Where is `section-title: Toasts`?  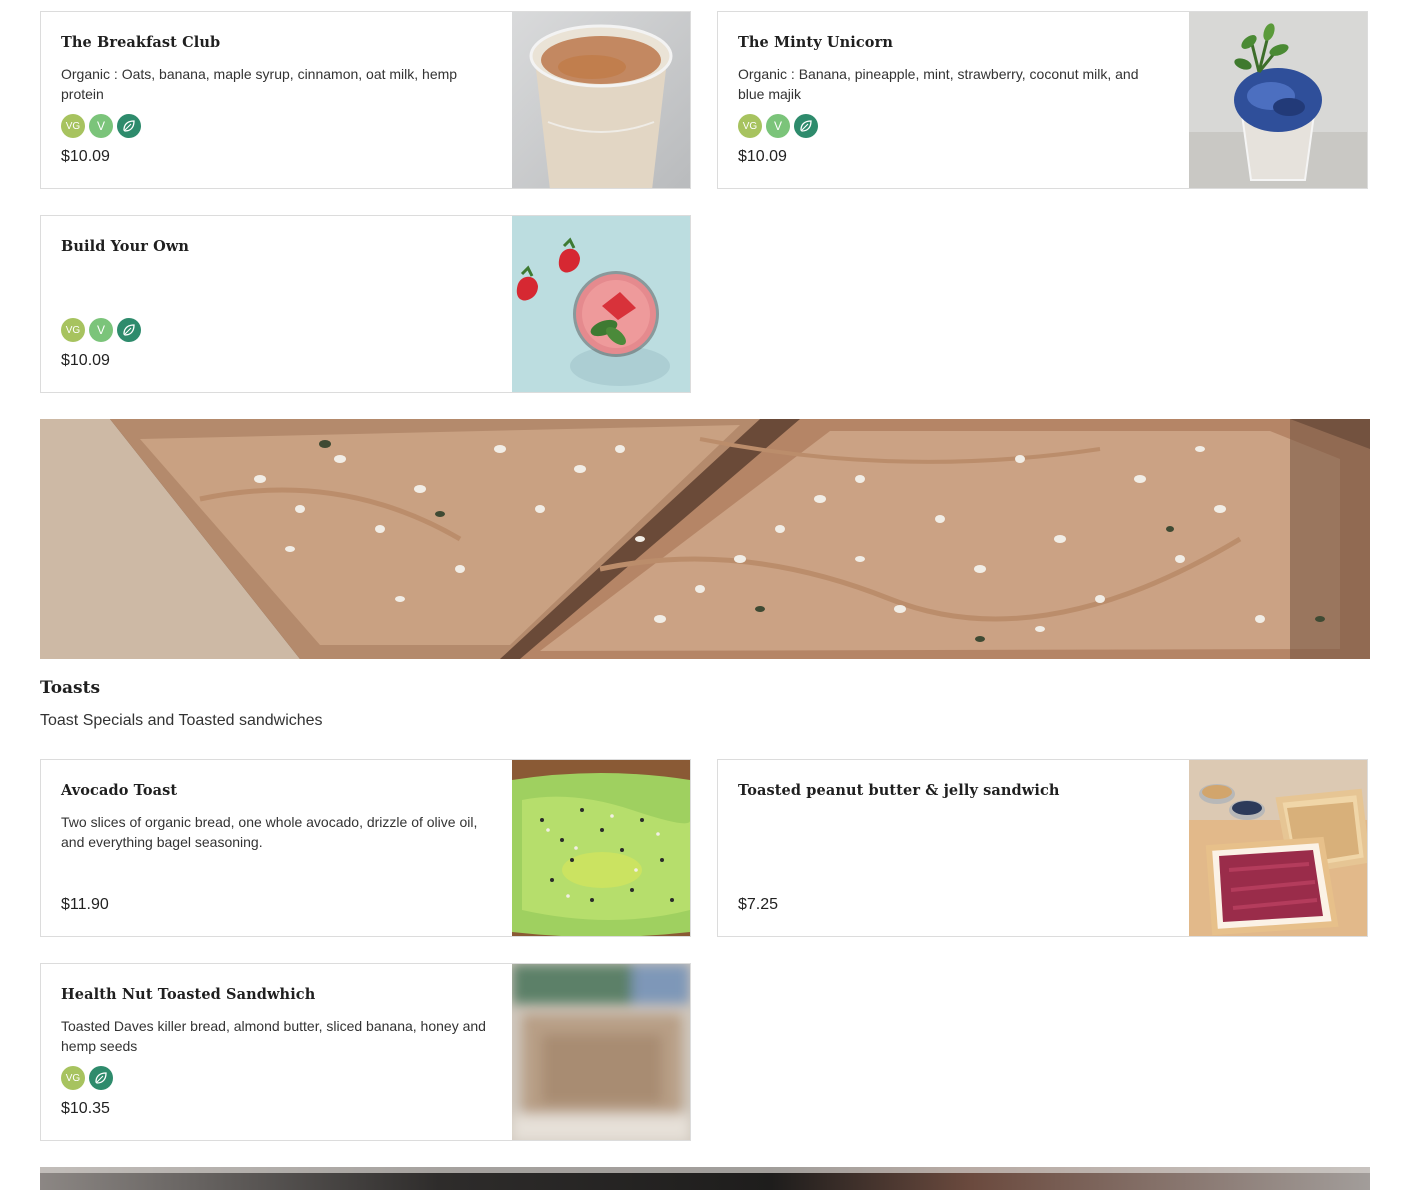 section-title: Toasts is located at coordinates (70, 688).